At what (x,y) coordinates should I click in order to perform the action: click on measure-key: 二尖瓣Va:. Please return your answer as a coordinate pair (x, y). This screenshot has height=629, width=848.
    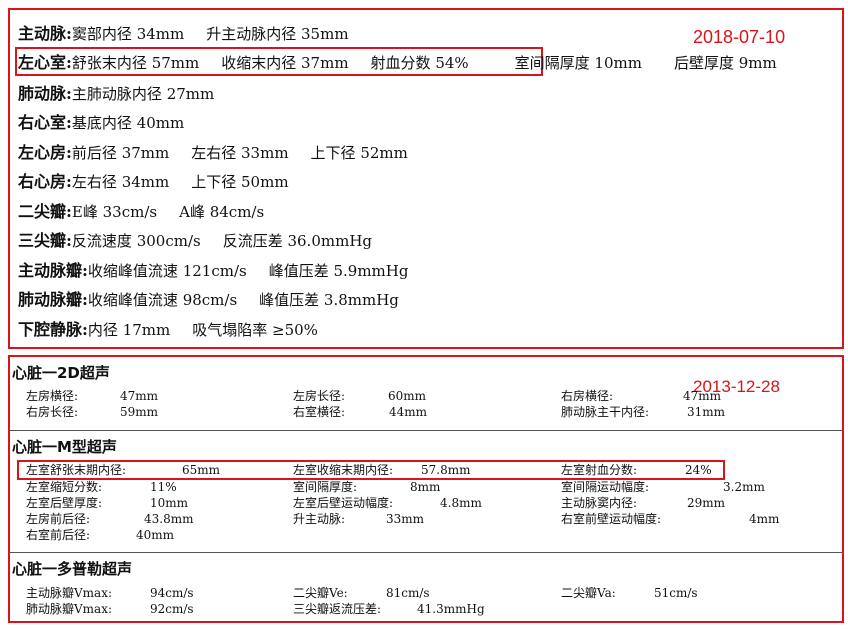
    Looking at the image, I should click on (588, 593).